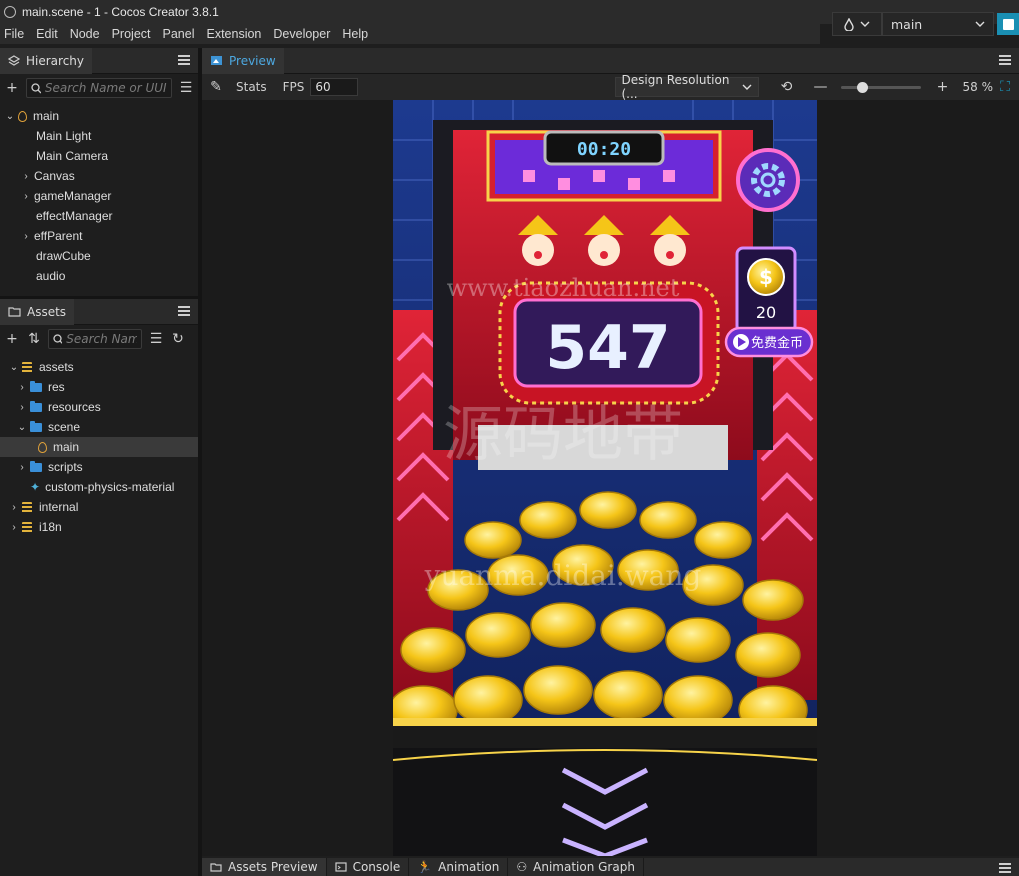 The width and height of the screenshot is (1019, 876). Describe the element at coordinates (12, 339) in the screenshot. I see `add-asset-icon: +` at that location.